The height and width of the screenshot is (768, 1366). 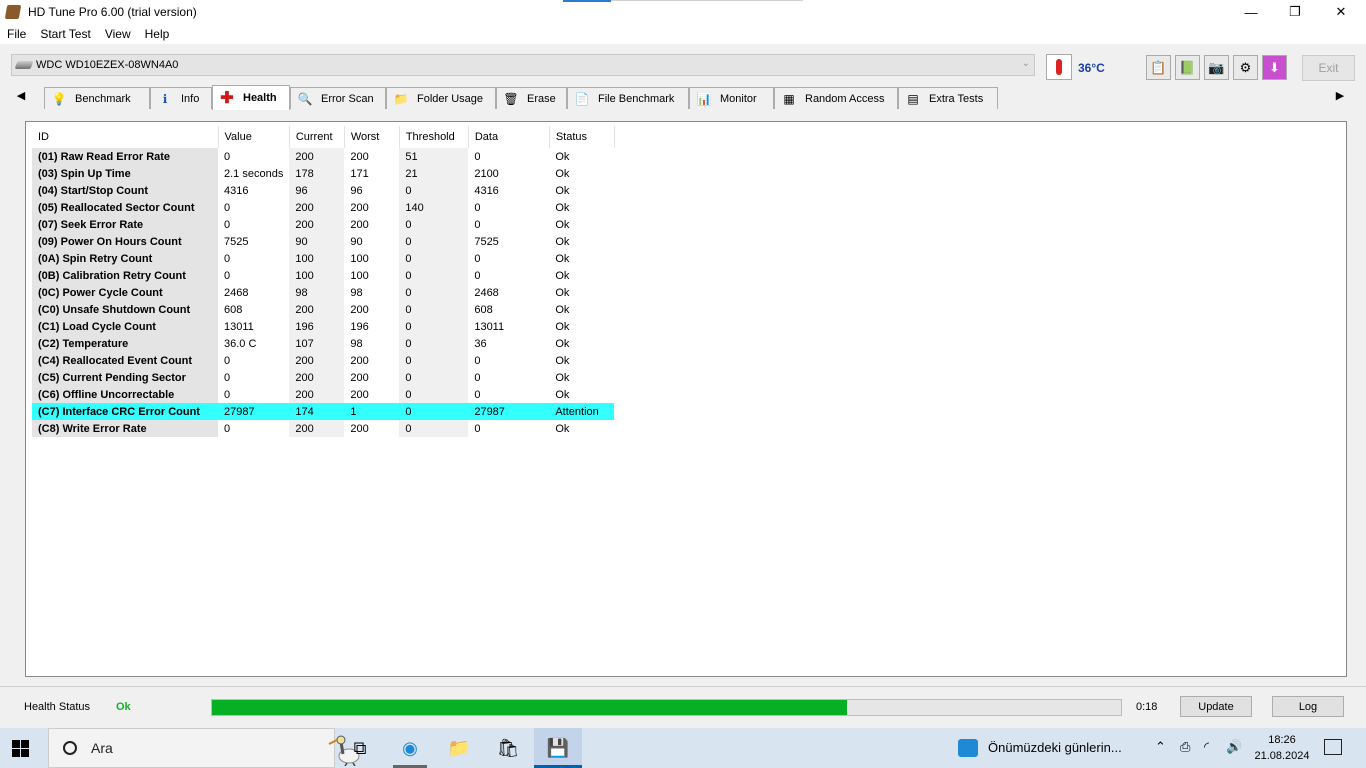 What do you see at coordinates (968, 748) in the screenshot?
I see `news-weather-icon` at bounding box center [968, 748].